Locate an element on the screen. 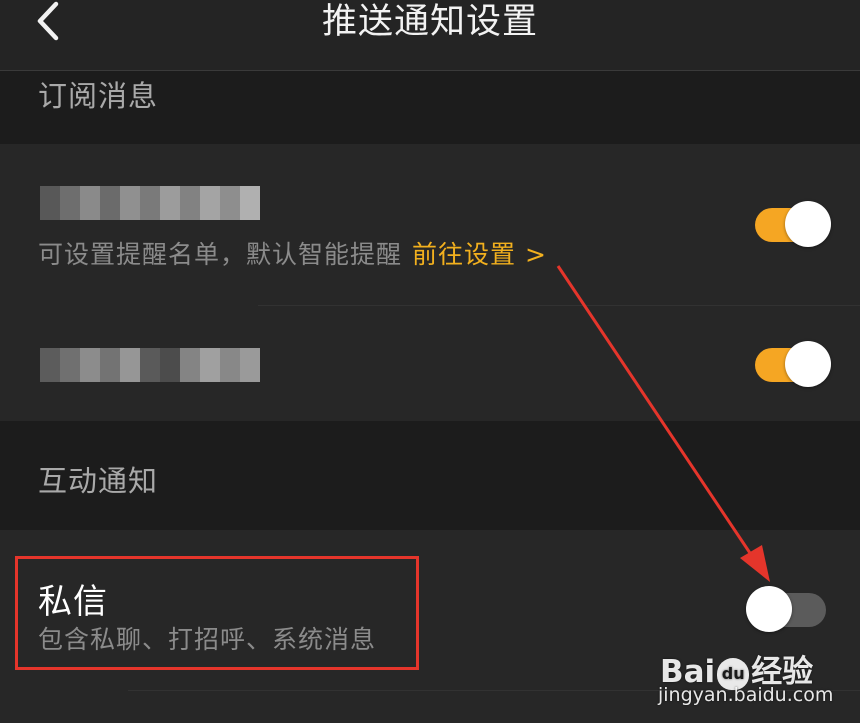 This screenshot has height=723, width=860. go-to-settings-link: 前往设置 > is located at coordinates (479, 254).